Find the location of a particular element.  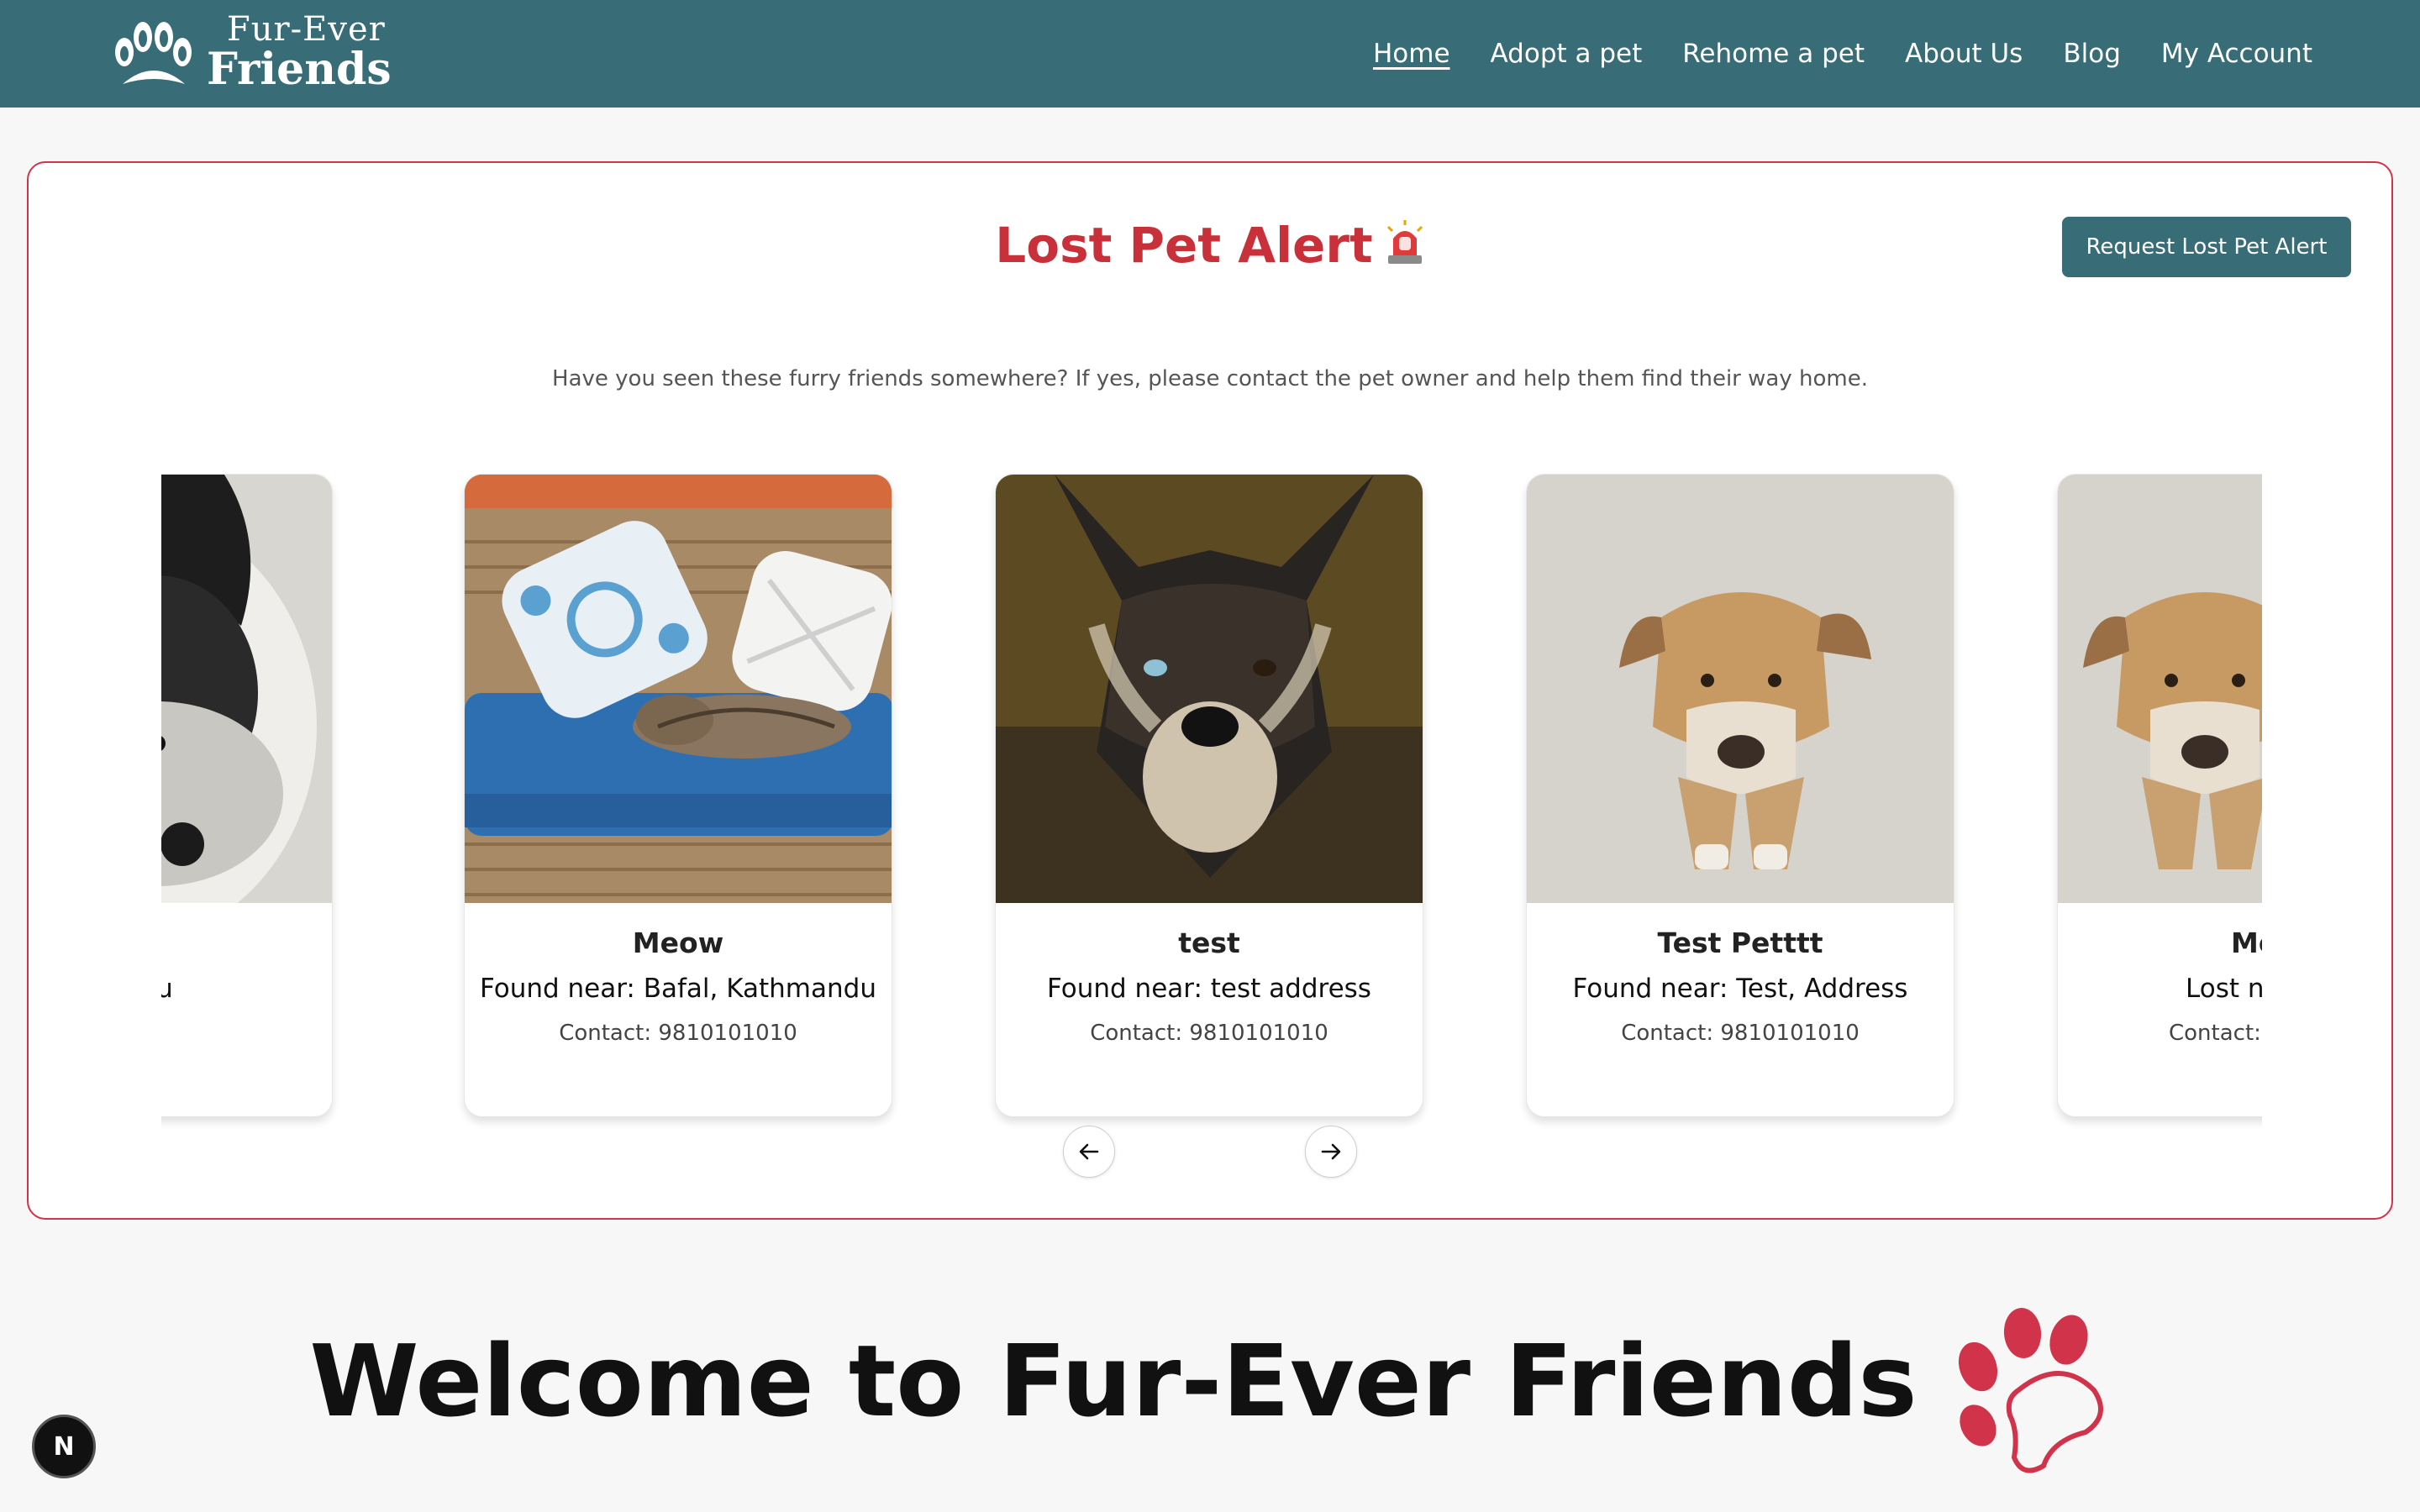

arrow-right-icon is located at coordinates (1331, 1151).